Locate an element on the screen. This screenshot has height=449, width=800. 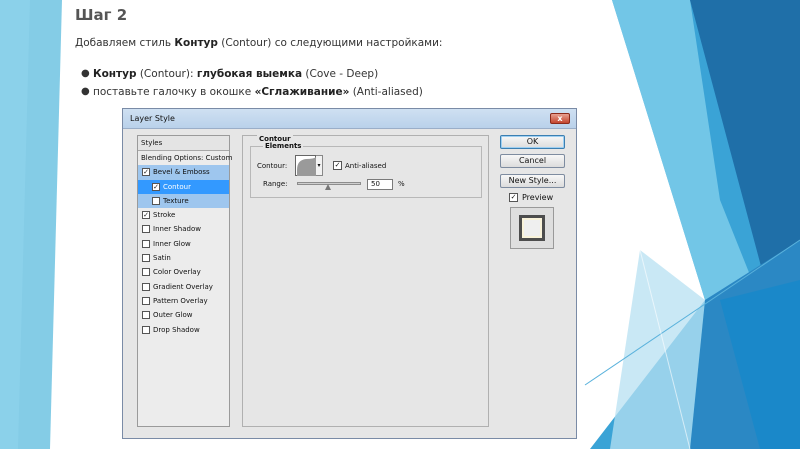
style-item-blending-options: Blending Options: Custom is located at coordinates (185, 158).